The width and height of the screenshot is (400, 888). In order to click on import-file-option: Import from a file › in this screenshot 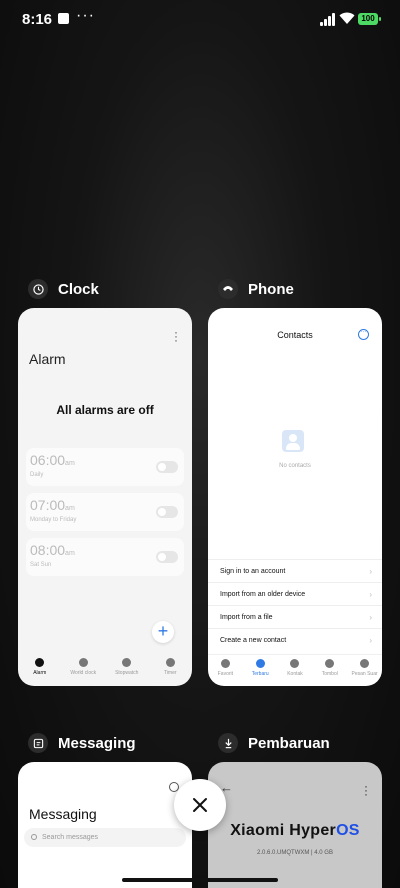, I will do `click(295, 616)`.